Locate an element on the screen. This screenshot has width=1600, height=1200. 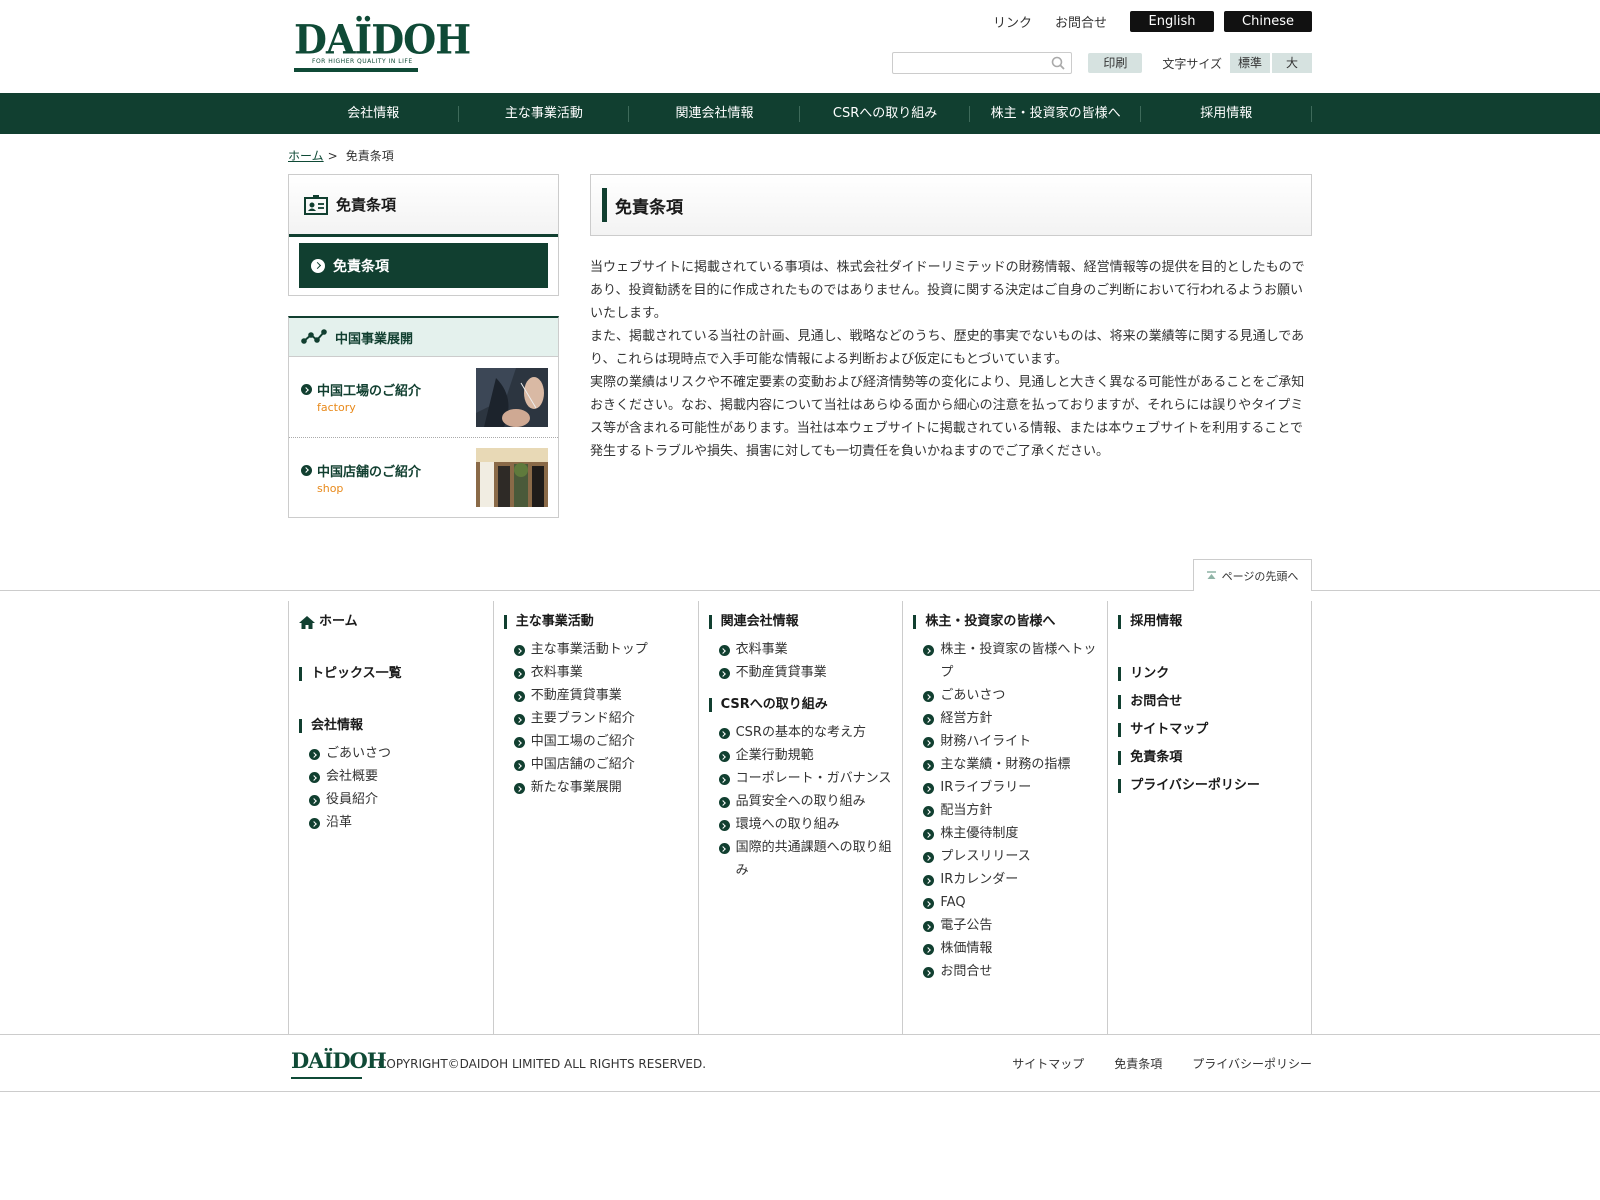
sitemap-topics: トピックス一覧 is located at coordinates (391, 674).